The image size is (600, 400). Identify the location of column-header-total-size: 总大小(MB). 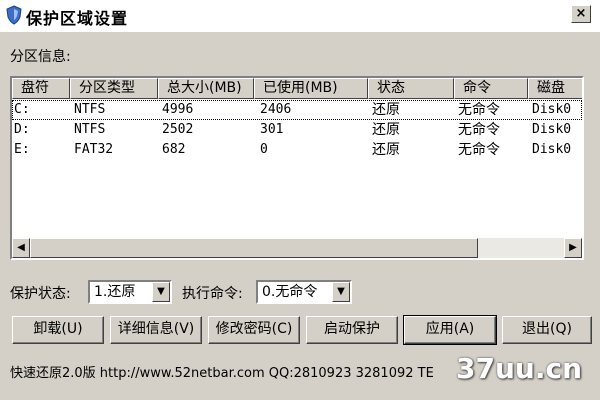
(206, 88).